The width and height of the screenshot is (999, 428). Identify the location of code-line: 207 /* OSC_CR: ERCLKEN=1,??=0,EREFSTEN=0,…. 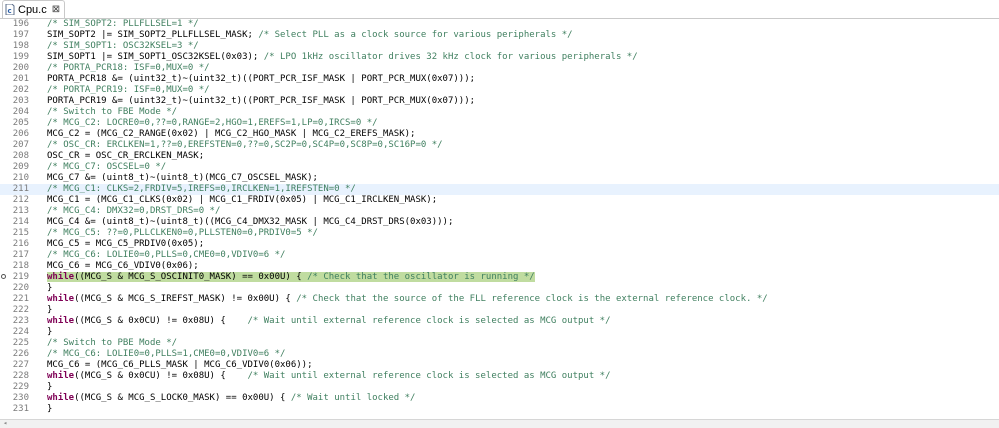
(499, 145).